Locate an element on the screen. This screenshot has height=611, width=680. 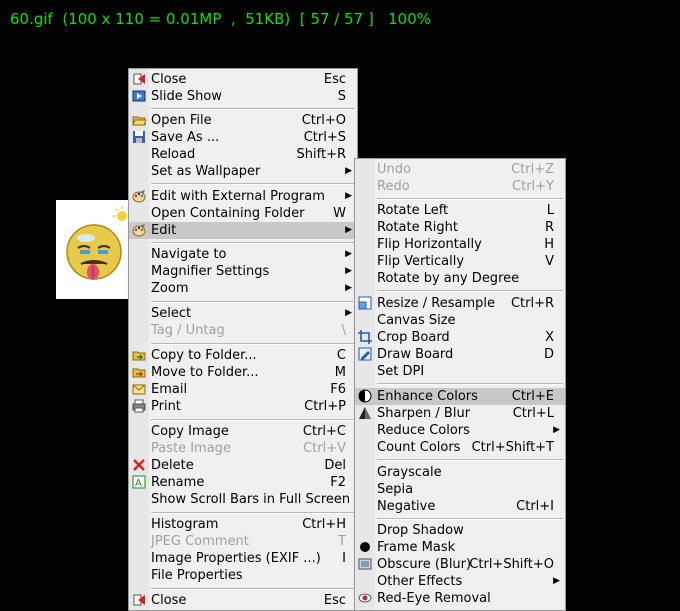
menu-item-flip-vertically: Flip Vertically V is located at coordinates (460, 261).